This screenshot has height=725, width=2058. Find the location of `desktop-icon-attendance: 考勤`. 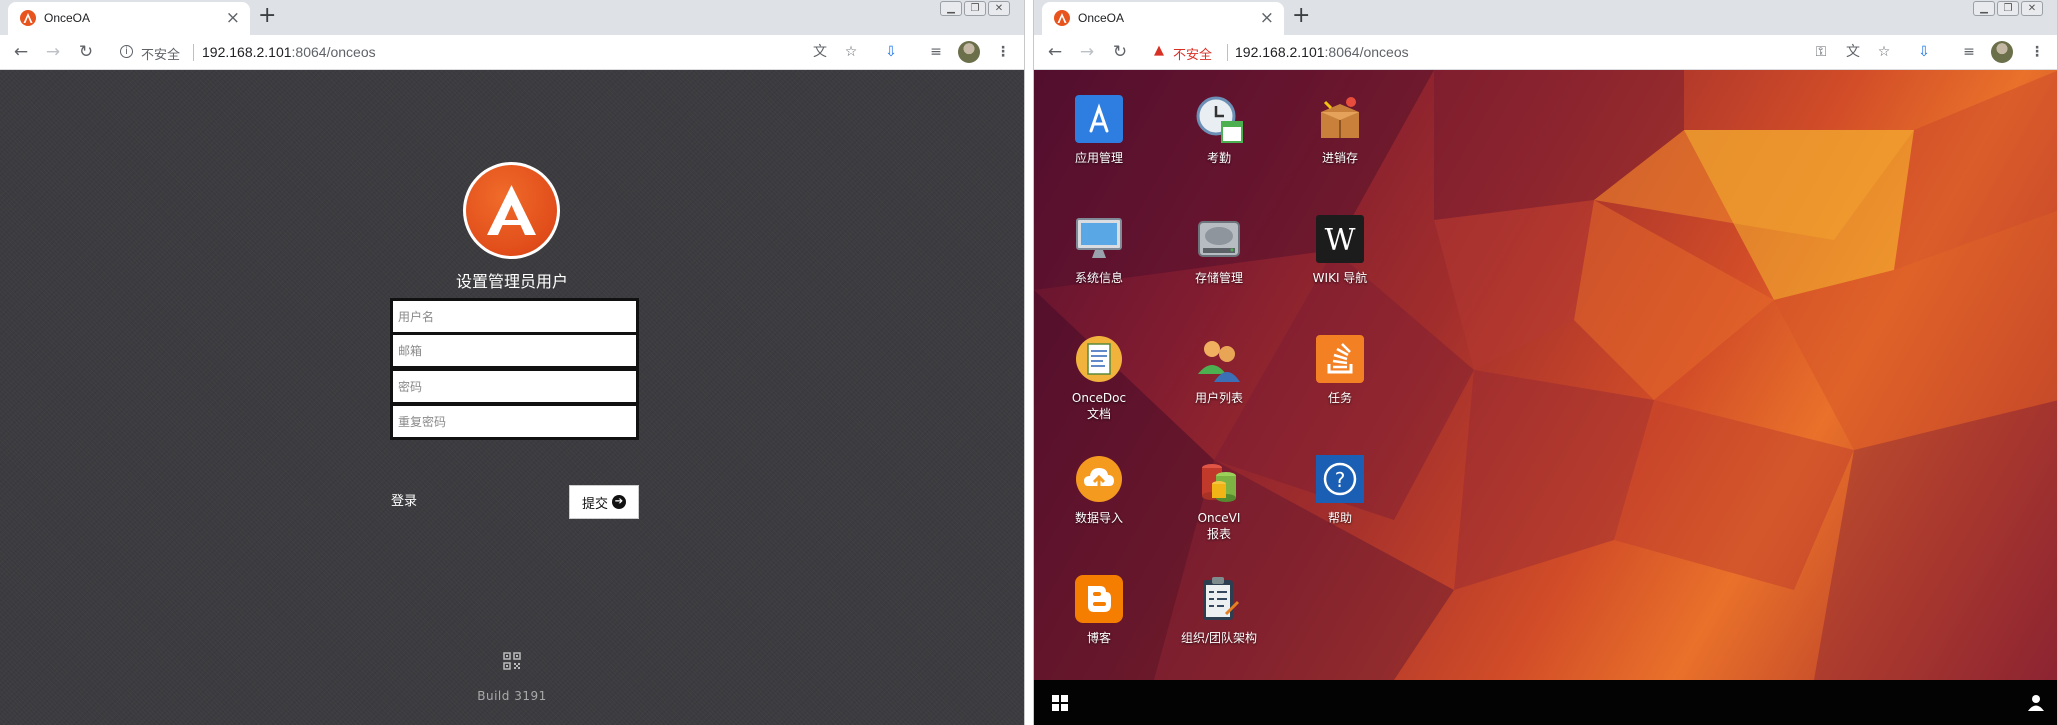

desktop-icon-attendance: 考勤 is located at coordinates (1219, 130).